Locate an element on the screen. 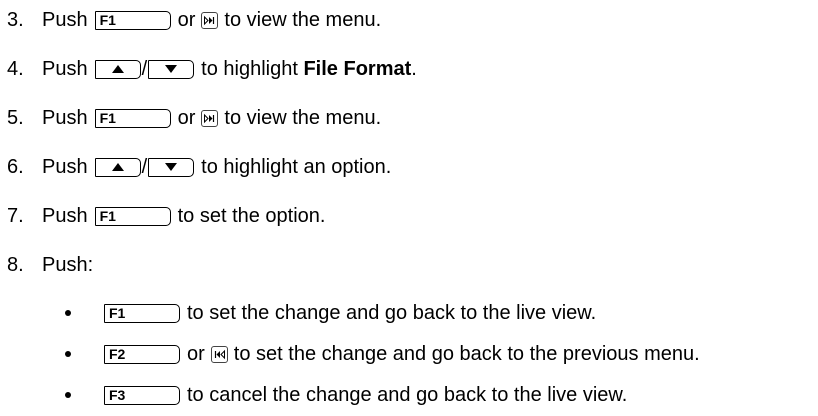  step-number: 5. is located at coordinates (15, 118).